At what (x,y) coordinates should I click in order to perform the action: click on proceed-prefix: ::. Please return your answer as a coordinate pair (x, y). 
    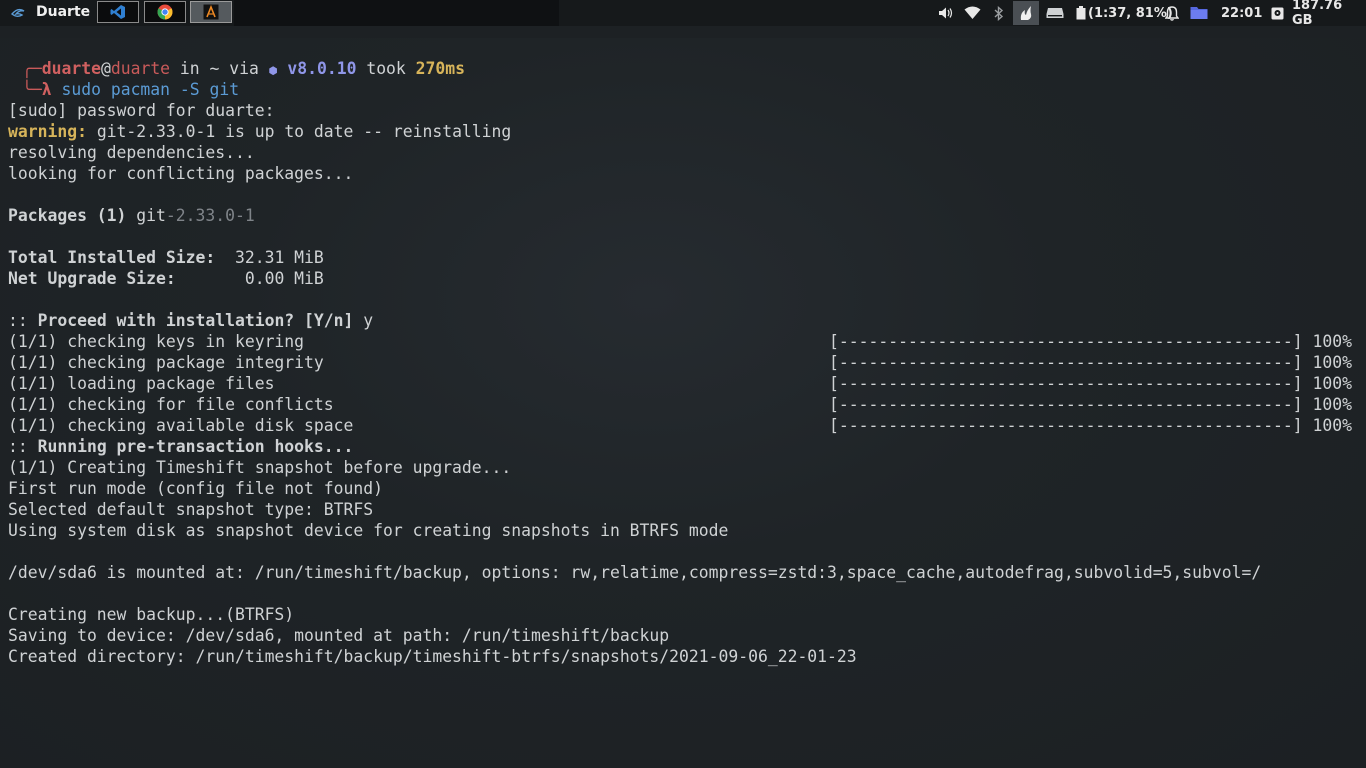
    Looking at the image, I should click on (23, 320).